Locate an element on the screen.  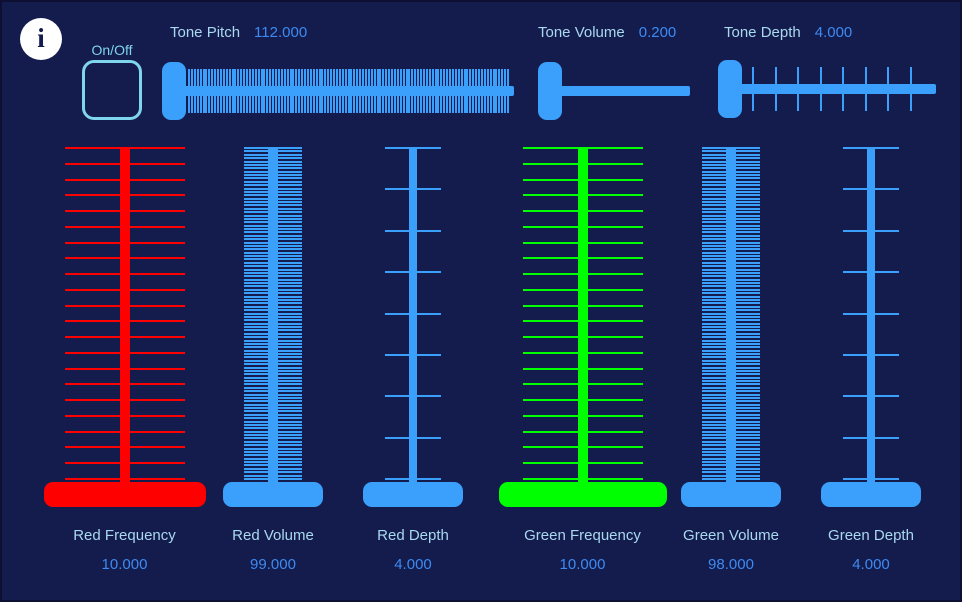
slider-label-green-volume: Green Volume is located at coordinates (731, 535).